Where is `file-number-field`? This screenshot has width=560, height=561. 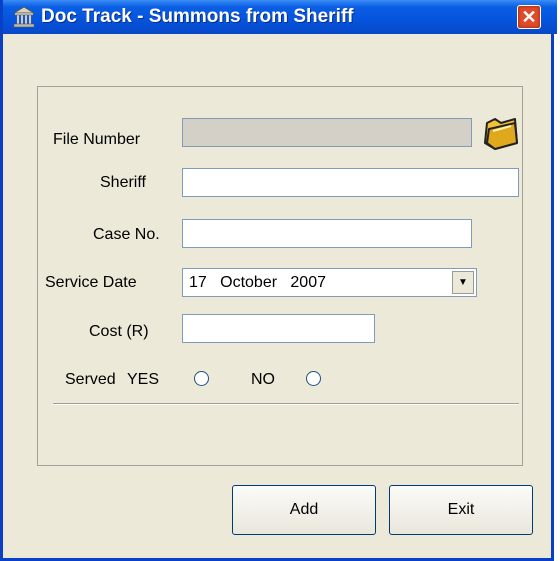 file-number-field is located at coordinates (327, 132).